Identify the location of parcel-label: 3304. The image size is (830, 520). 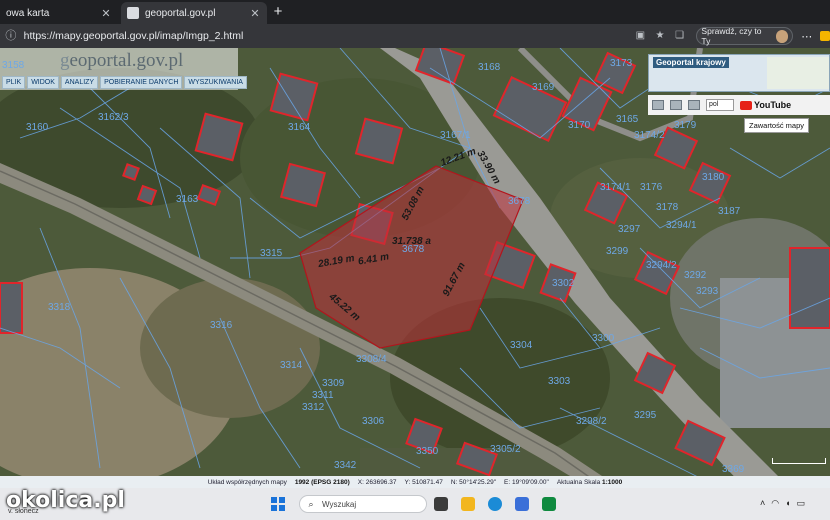
(521, 345).